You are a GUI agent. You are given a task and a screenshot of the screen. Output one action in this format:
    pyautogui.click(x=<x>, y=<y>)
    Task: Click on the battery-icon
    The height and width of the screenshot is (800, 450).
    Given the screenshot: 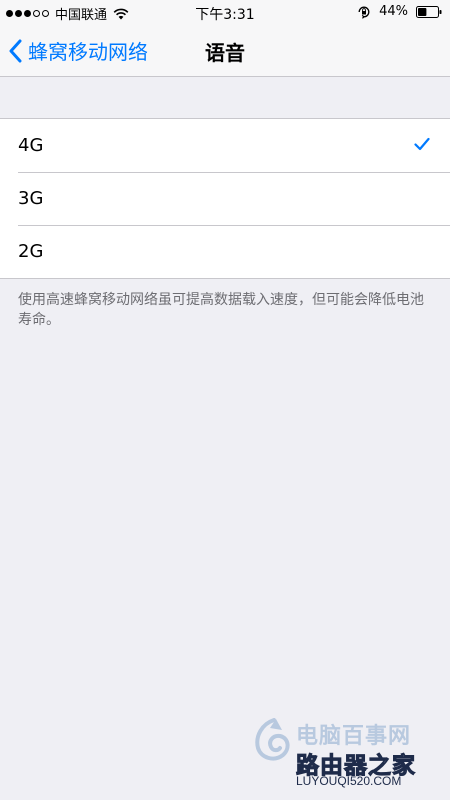 What is the action you would take?
    pyautogui.click(x=429, y=11)
    